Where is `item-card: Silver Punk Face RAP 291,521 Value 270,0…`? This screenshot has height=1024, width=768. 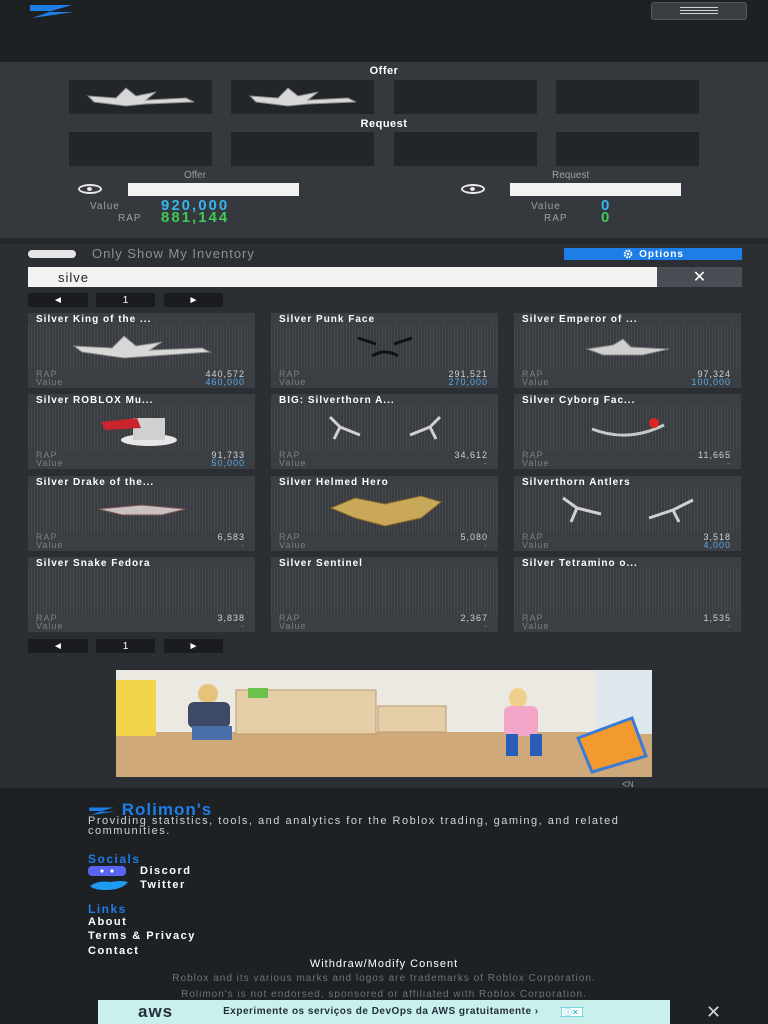
item-card: Silver Punk Face RAP 291,521 Value 270,0… is located at coordinates (384, 350).